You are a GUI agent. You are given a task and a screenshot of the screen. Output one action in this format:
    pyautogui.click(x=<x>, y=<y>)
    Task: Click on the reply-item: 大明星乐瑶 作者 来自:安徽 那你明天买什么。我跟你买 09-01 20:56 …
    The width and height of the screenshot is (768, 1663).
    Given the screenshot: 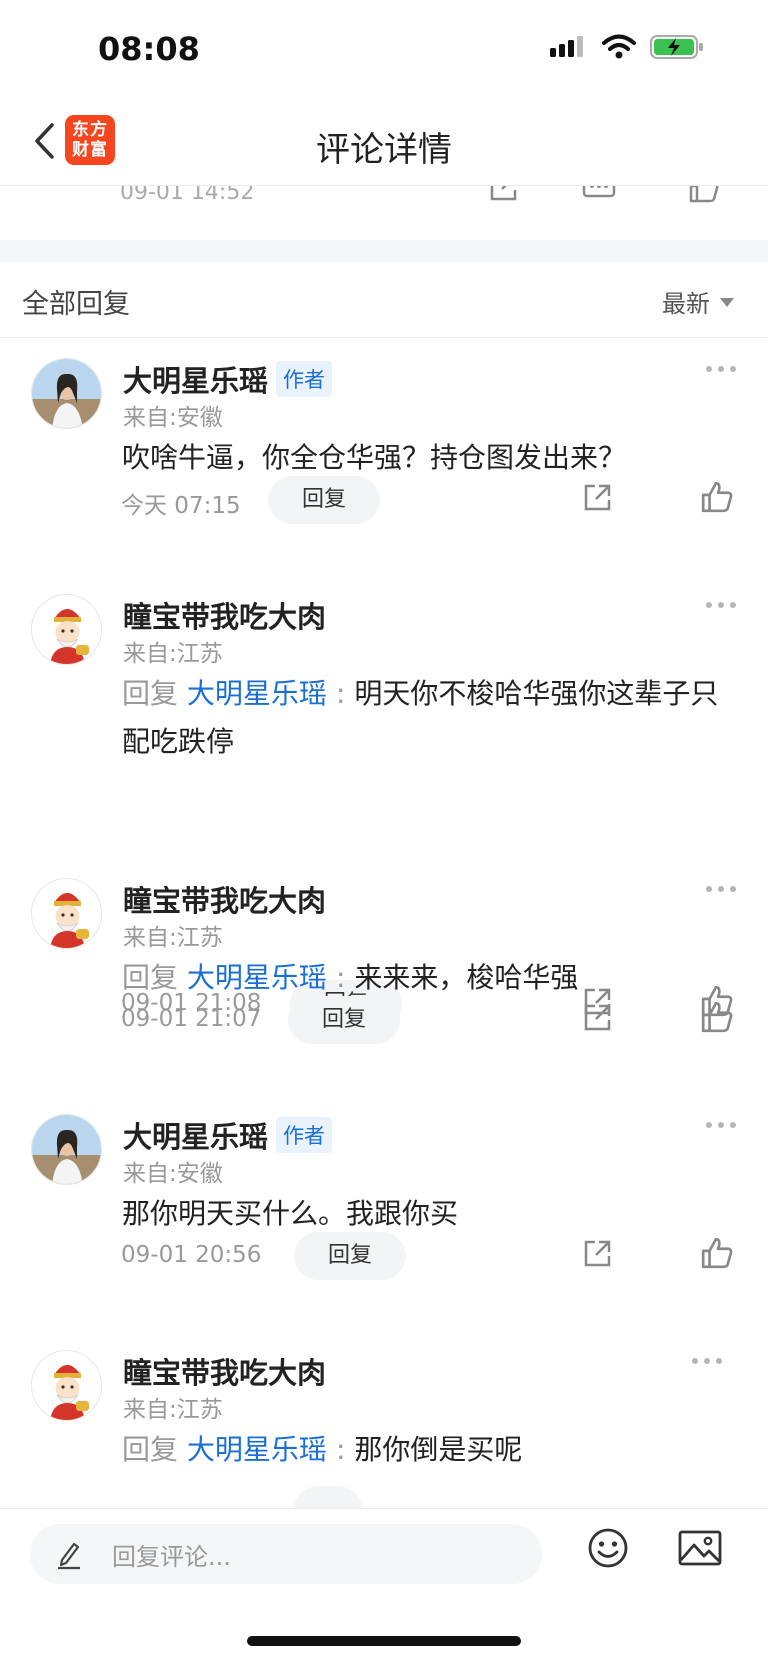 What is the action you would take?
    pyautogui.click(x=384, y=1212)
    